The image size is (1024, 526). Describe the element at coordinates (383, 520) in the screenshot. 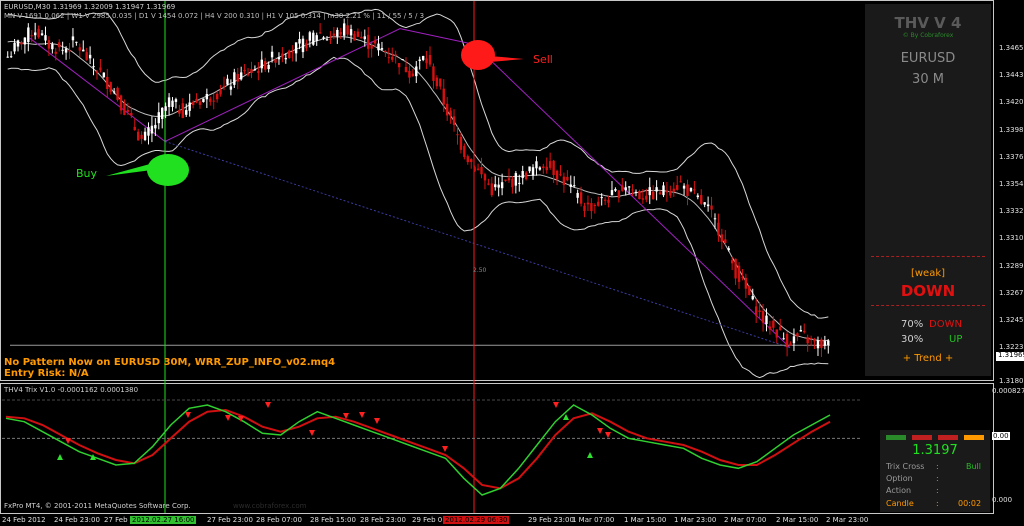

I see `time-tick-label: 28 Feb 23:00` at that location.